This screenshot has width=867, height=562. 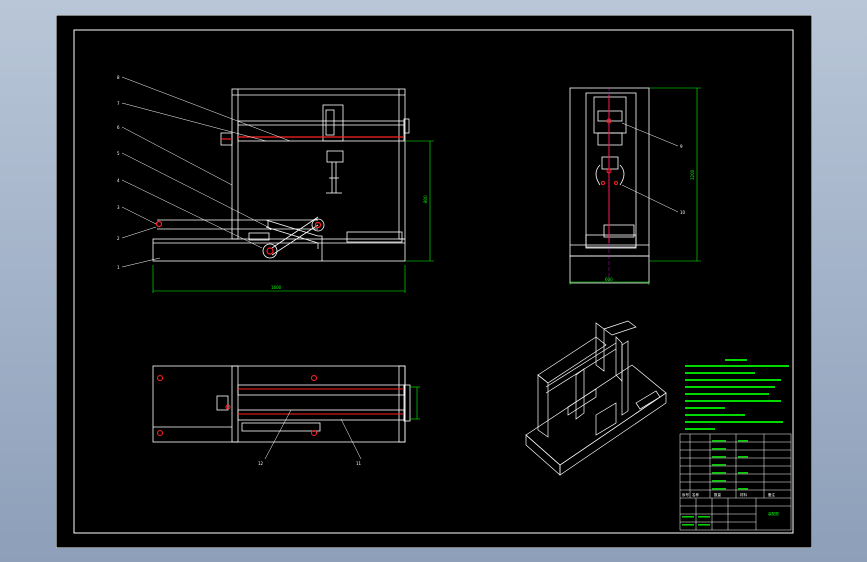 I want to click on header-index: 序号, so click(x=686, y=494).